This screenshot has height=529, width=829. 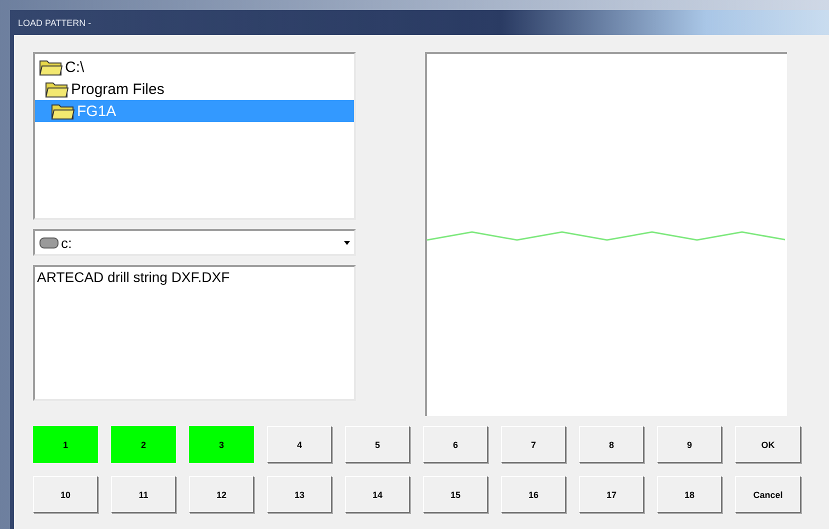 What do you see at coordinates (689, 494) in the screenshot?
I see `pattern-button: 18` at bounding box center [689, 494].